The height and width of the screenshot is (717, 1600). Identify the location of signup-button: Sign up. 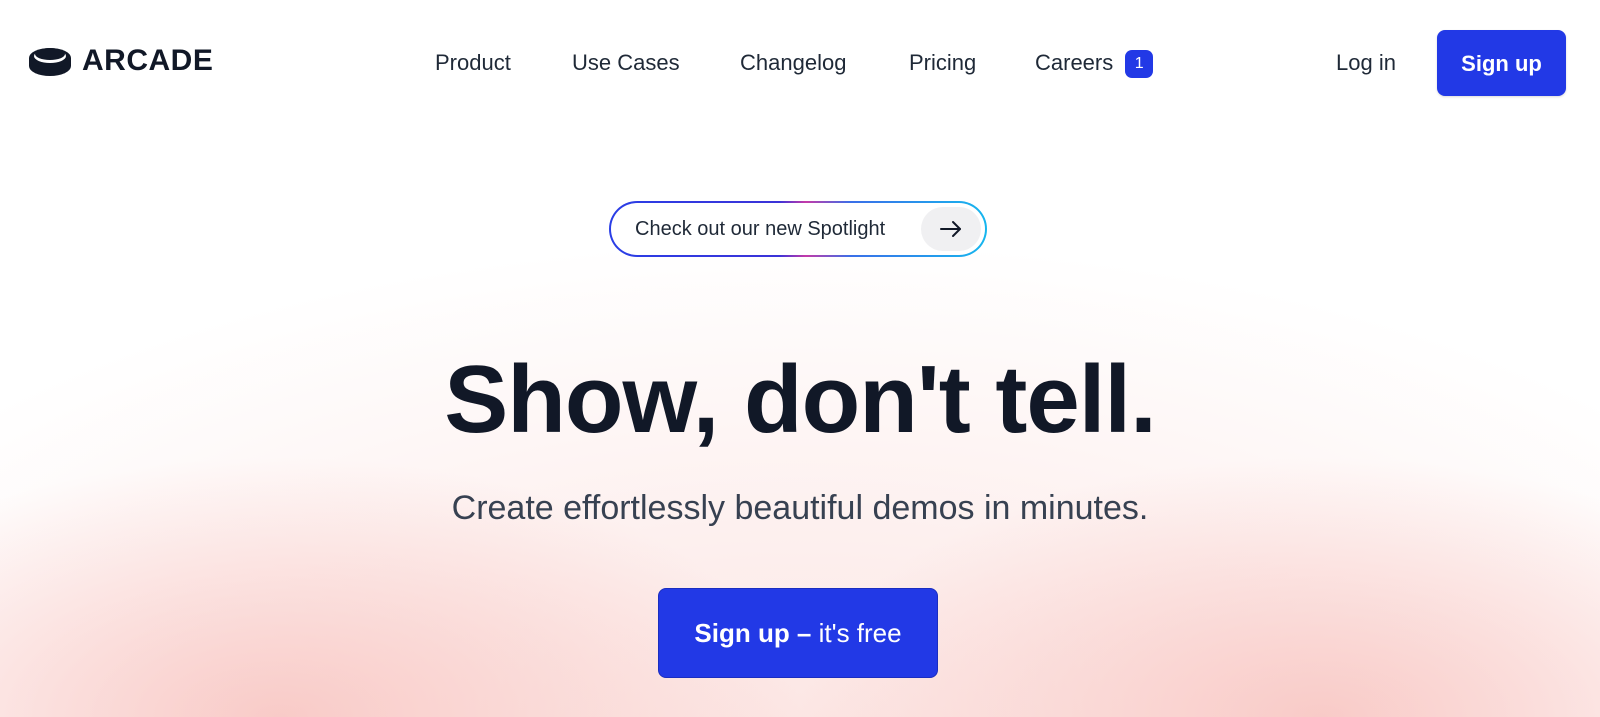
(1501, 63).